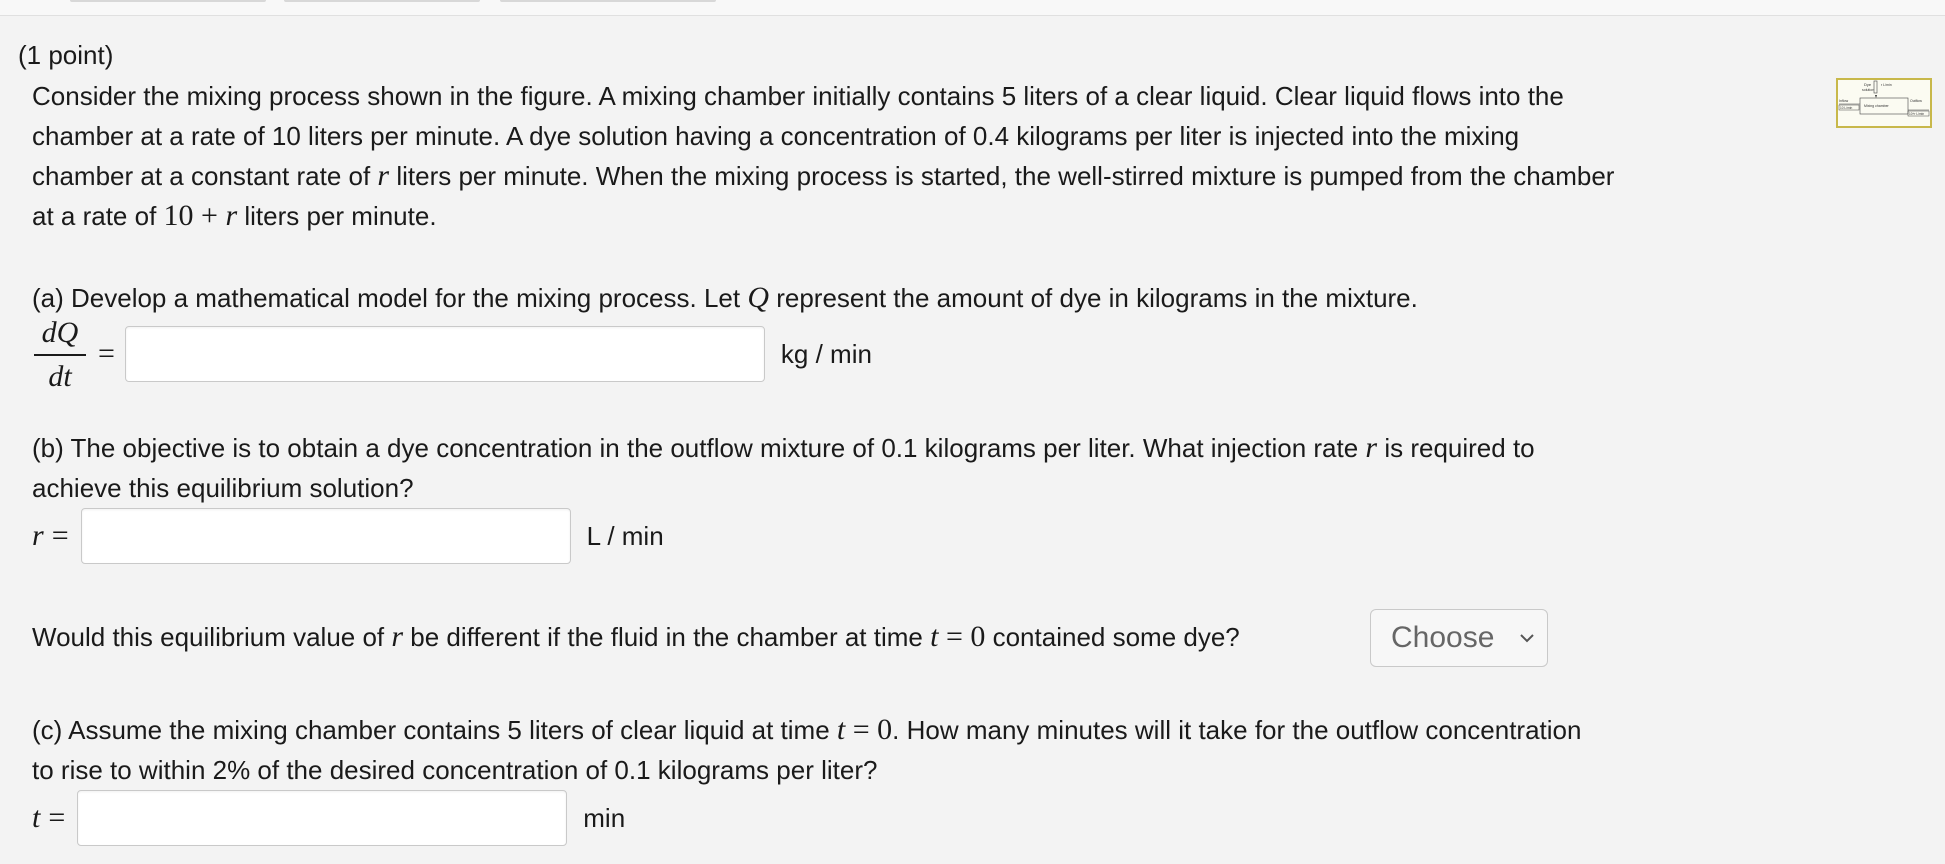 This screenshot has width=1945, height=864. What do you see at coordinates (194, 215) in the screenshot?
I see `outflow-expression-num: 10 +` at bounding box center [194, 215].